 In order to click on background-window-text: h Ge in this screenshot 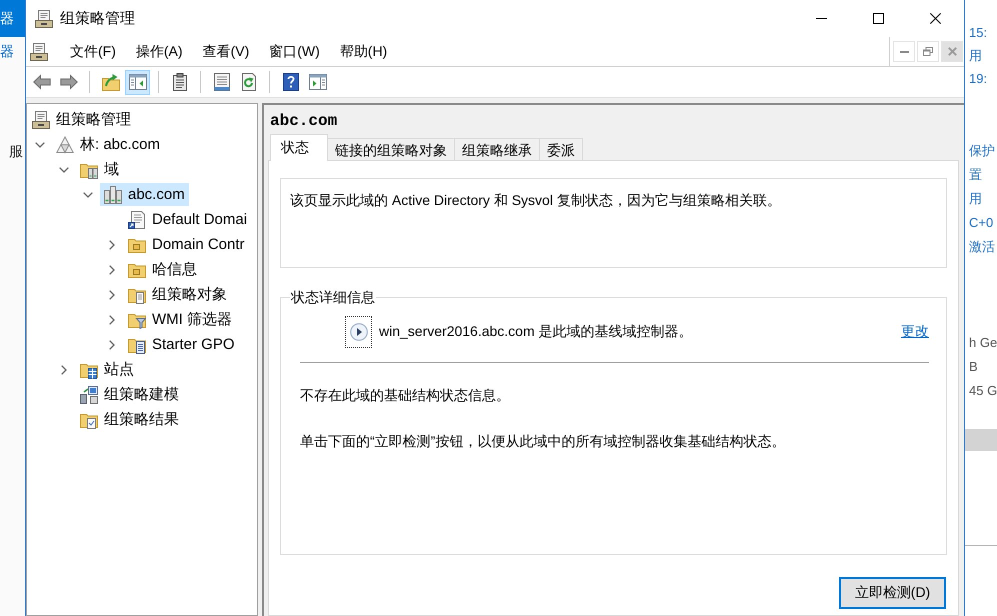, I will do `click(983, 343)`.